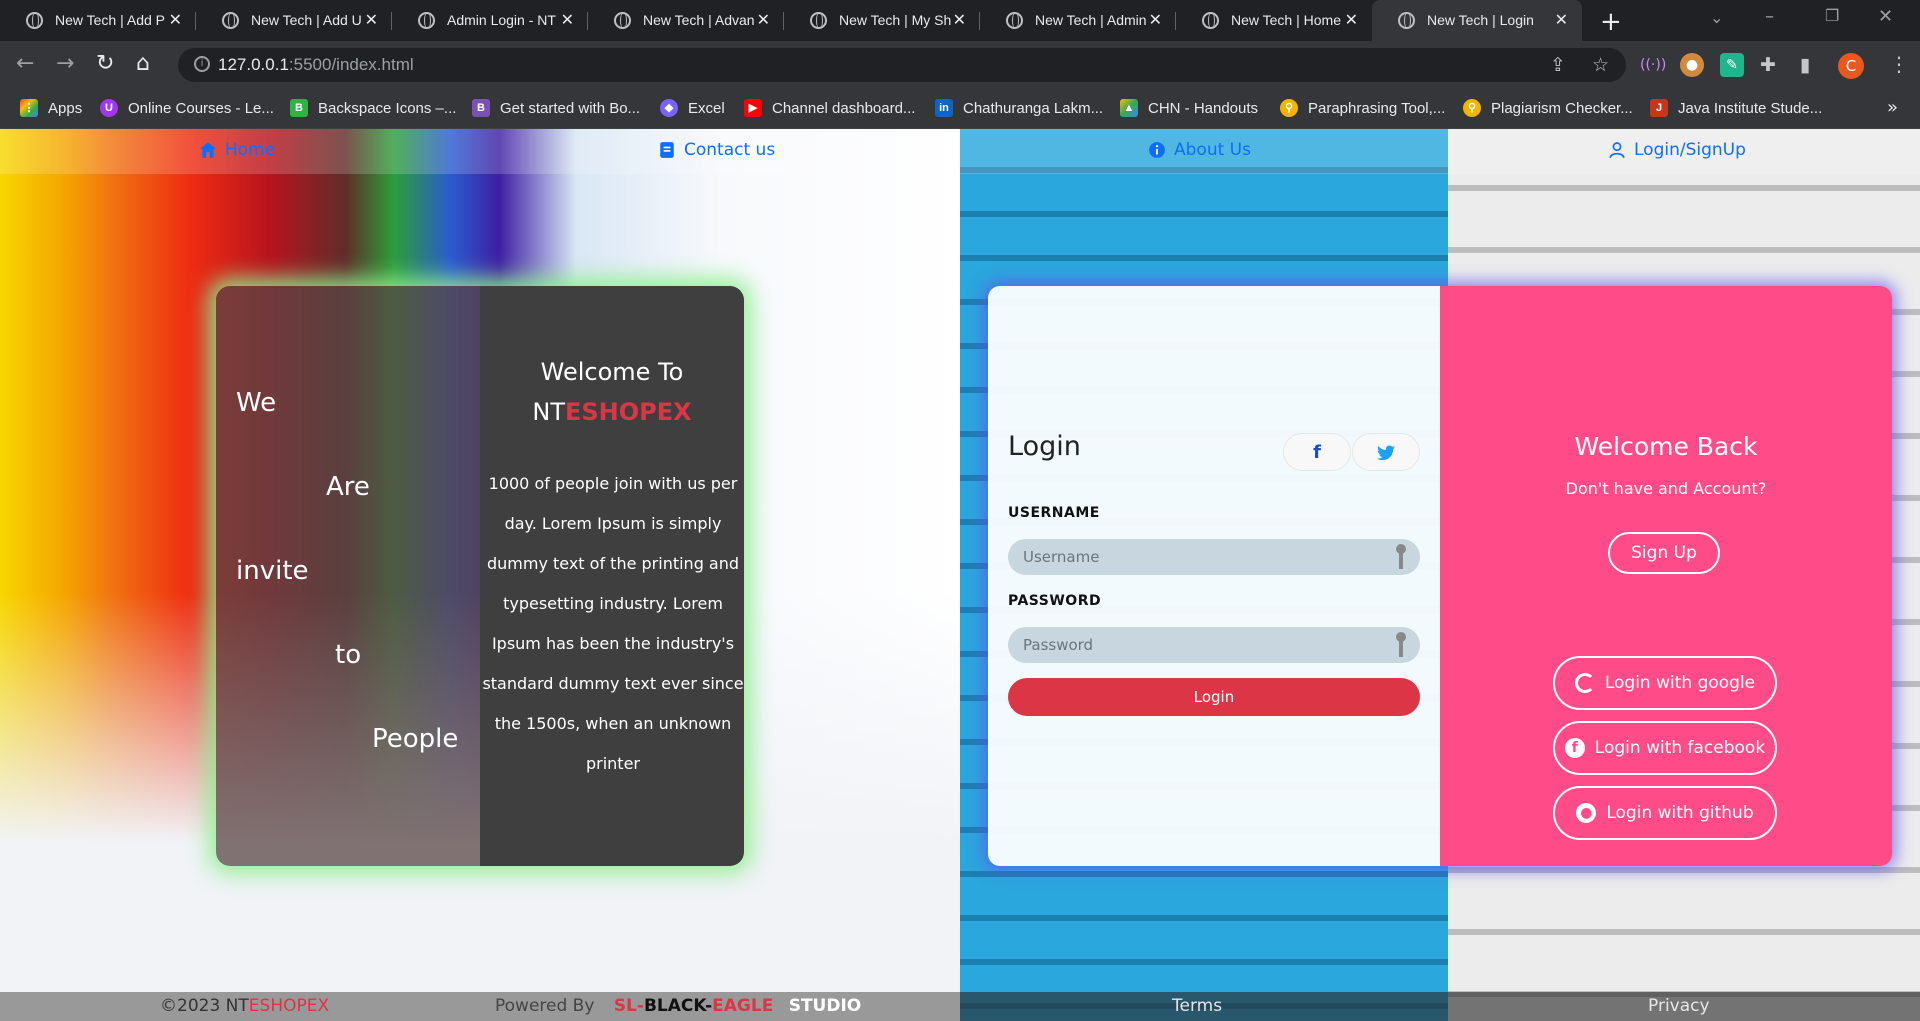 Image resolution: width=1920 pixels, height=1021 pixels. Describe the element at coordinates (678, 1006) in the screenshot. I see `studio-black: BLACK-` at that location.